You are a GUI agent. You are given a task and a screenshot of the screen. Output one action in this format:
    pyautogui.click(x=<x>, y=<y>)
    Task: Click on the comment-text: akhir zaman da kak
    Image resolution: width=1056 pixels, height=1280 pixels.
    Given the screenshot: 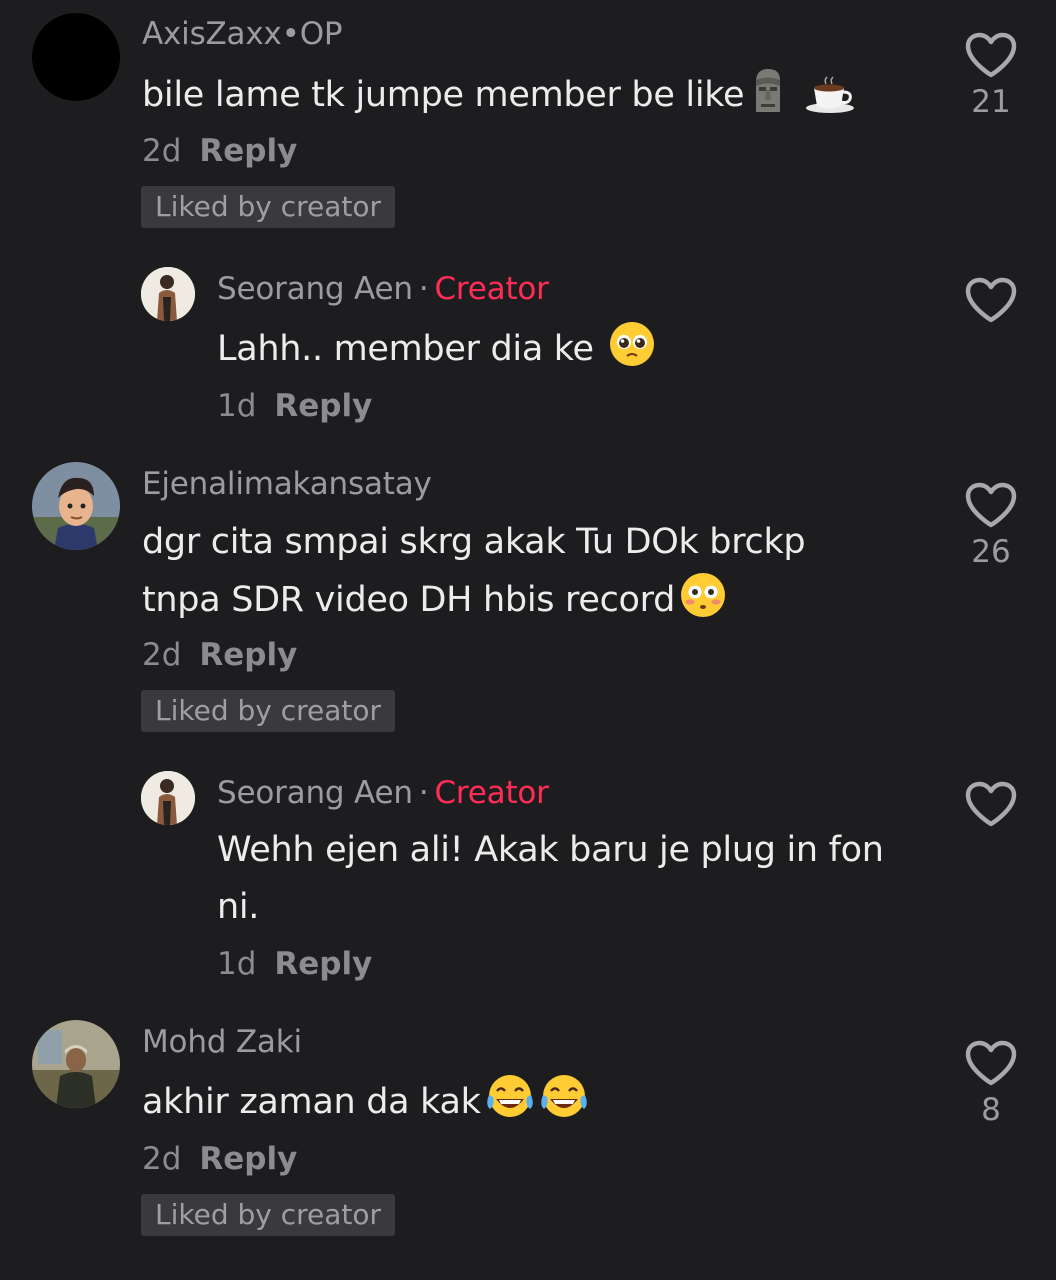 What is the action you would take?
    pyautogui.click(x=522, y=1106)
    